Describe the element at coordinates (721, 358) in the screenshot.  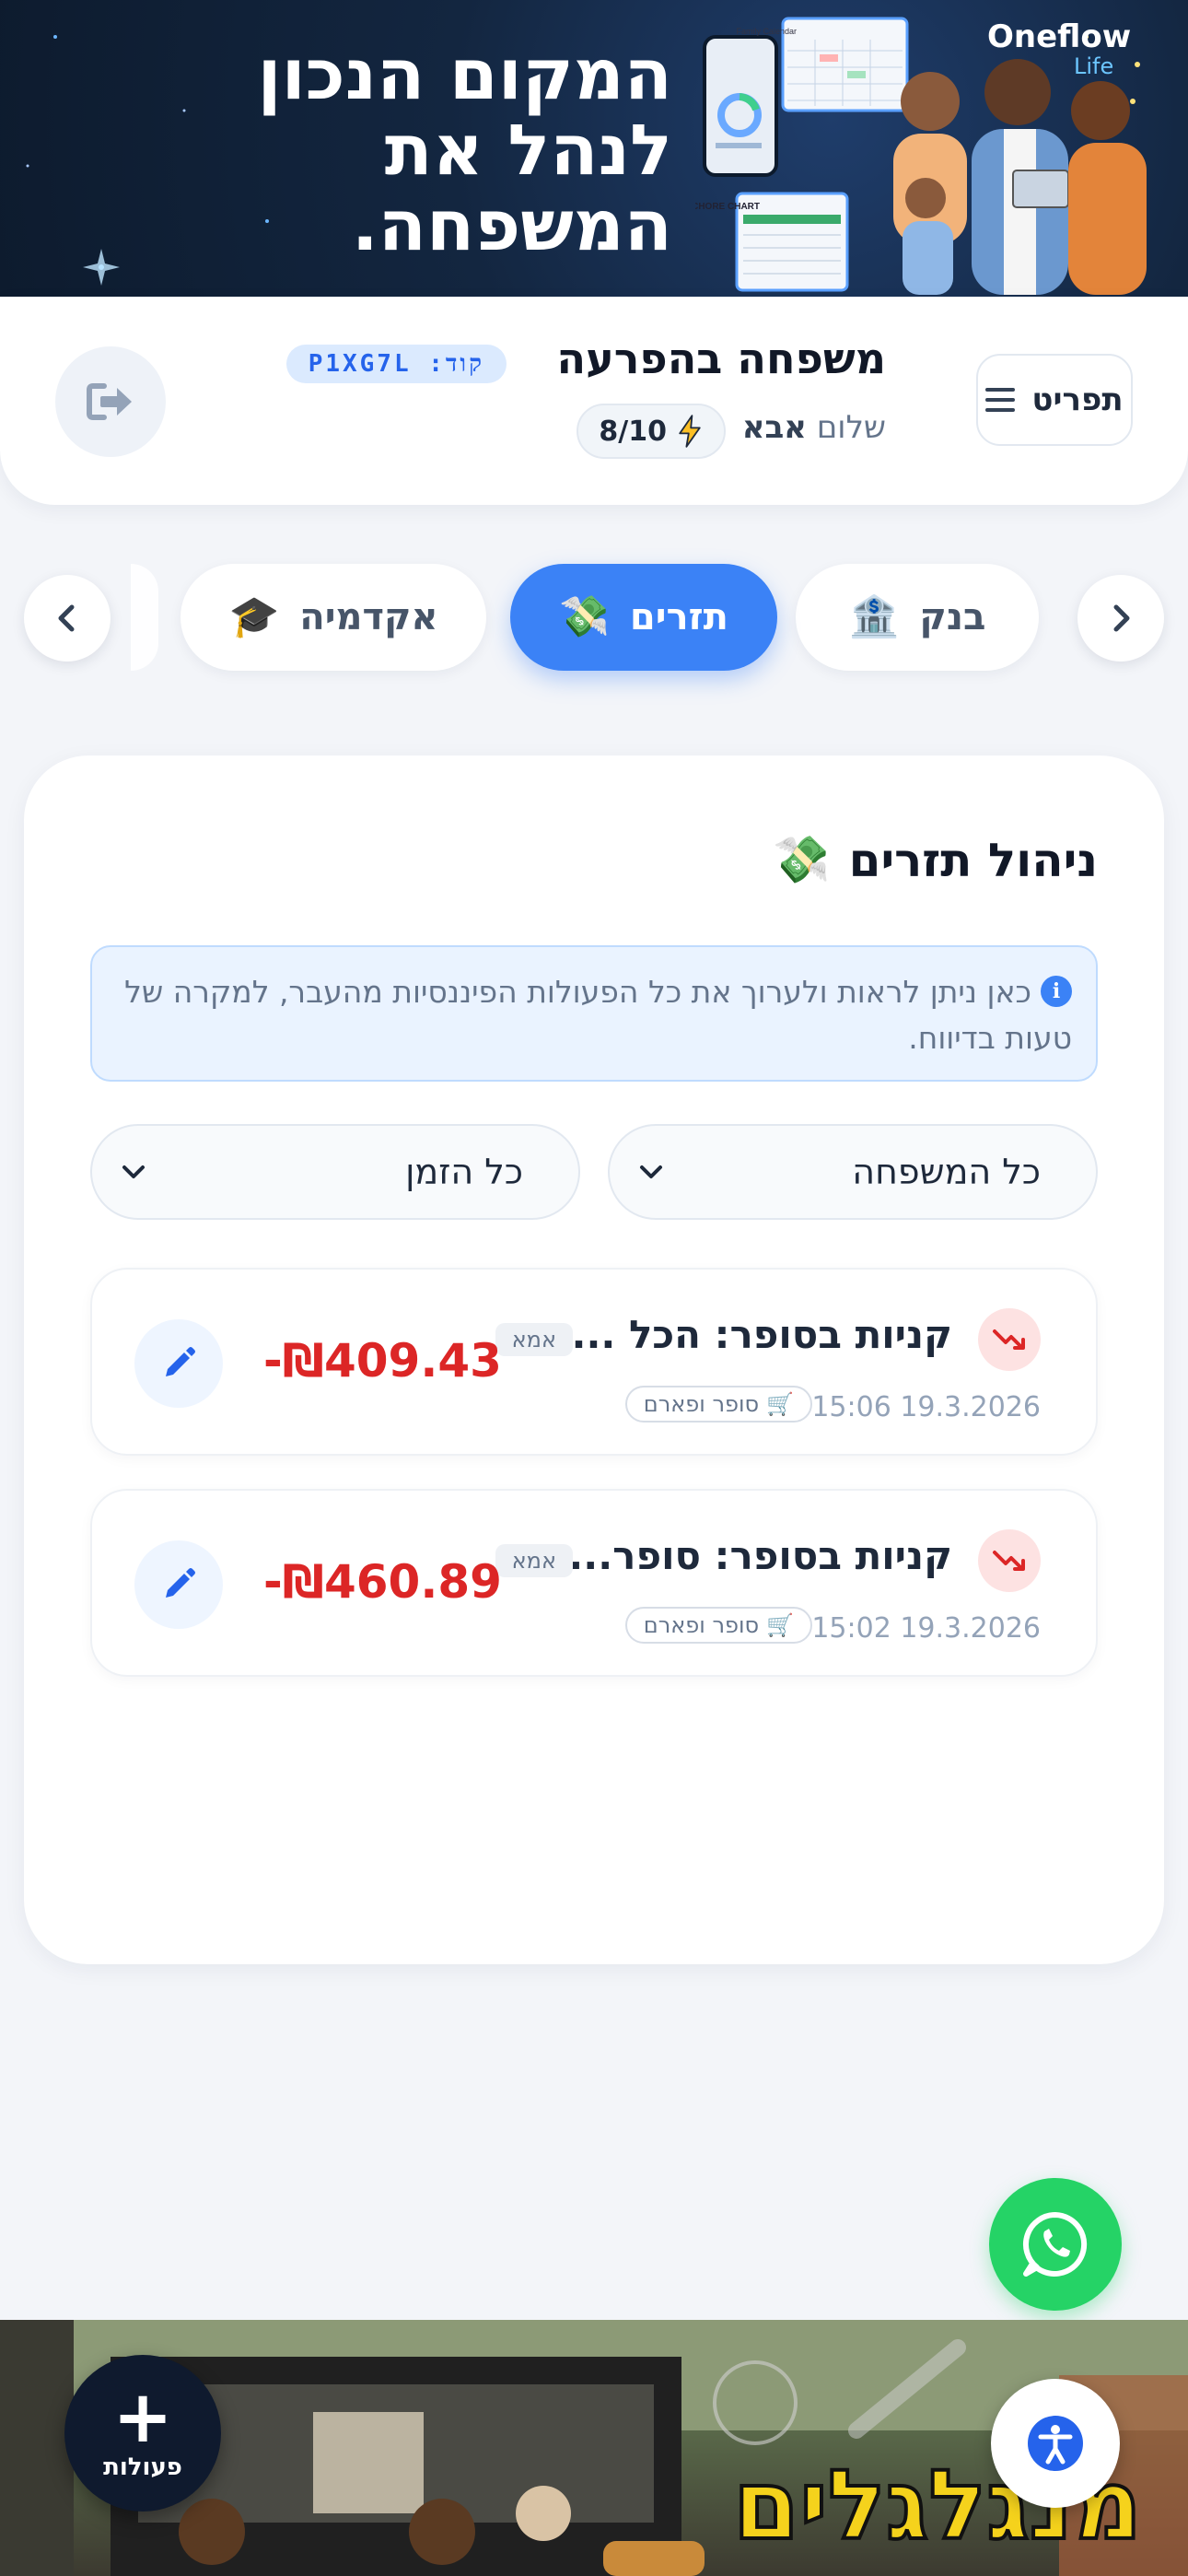
I see `family-name: משפחה בהפרעה` at that location.